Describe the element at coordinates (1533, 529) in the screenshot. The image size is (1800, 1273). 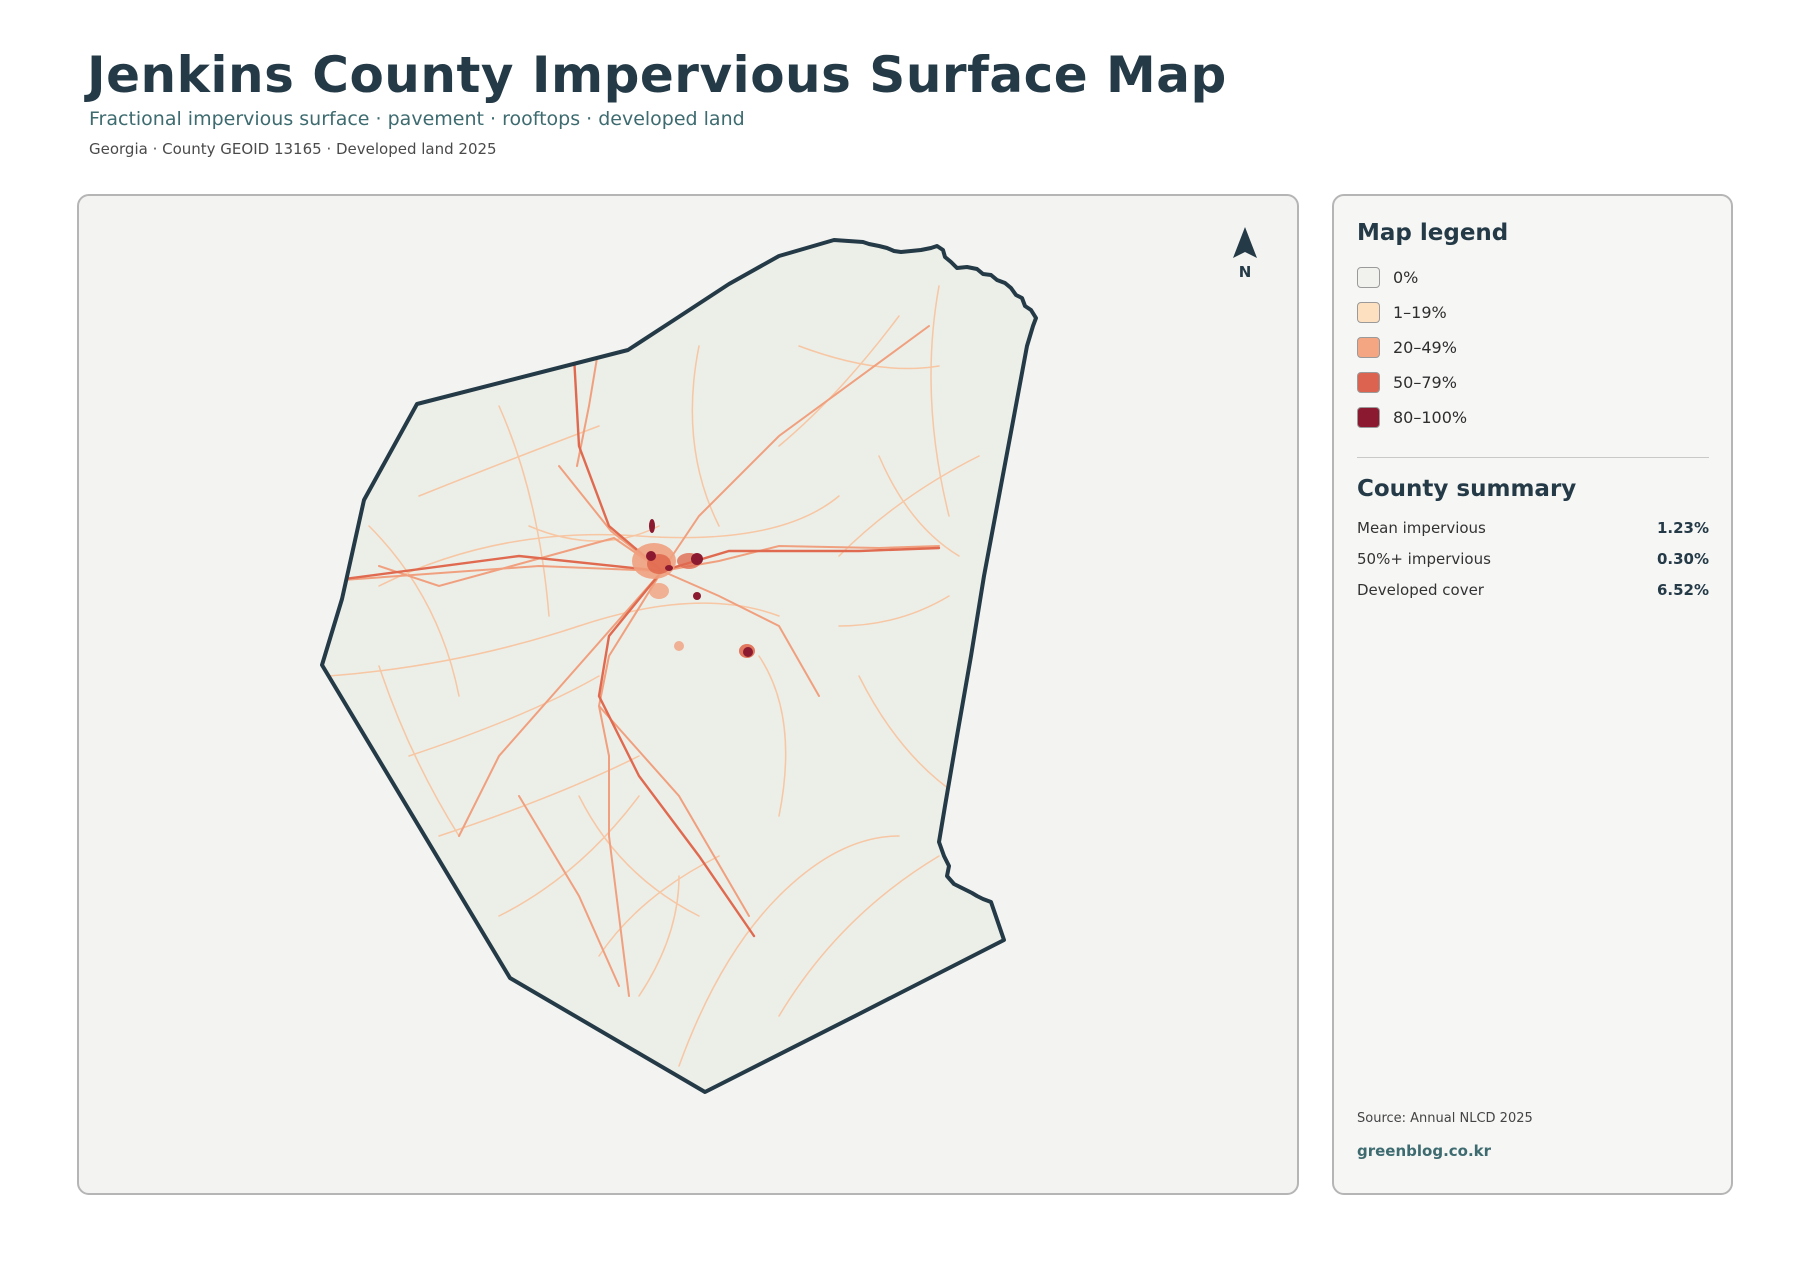
I see `stat-row-mean: Mean impervious 1.23%` at that location.